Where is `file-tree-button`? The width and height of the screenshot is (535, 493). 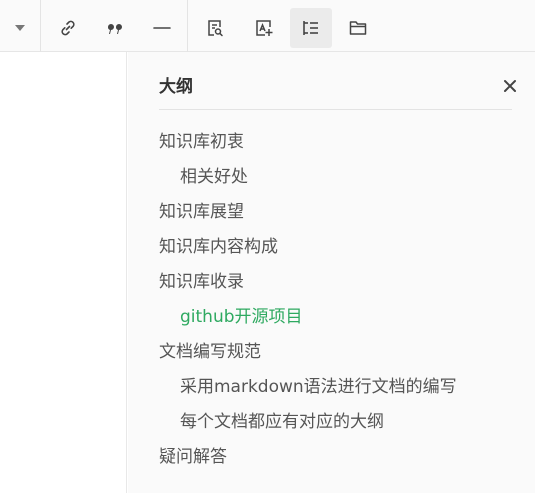 file-tree-button is located at coordinates (358, 28).